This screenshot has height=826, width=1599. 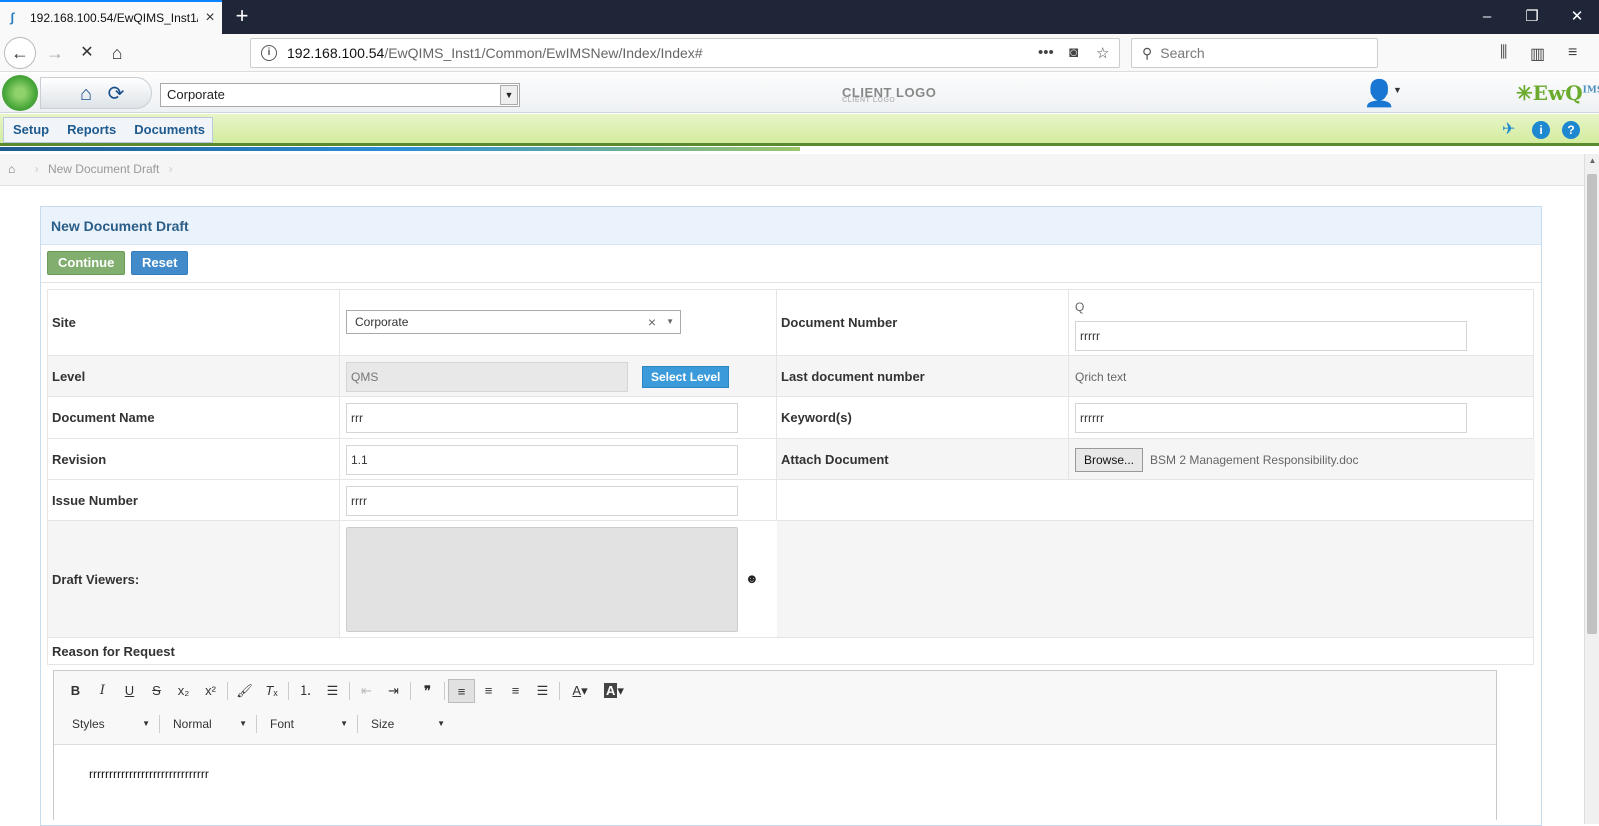 I want to click on issue-input: rrrr, so click(x=542, y=501).